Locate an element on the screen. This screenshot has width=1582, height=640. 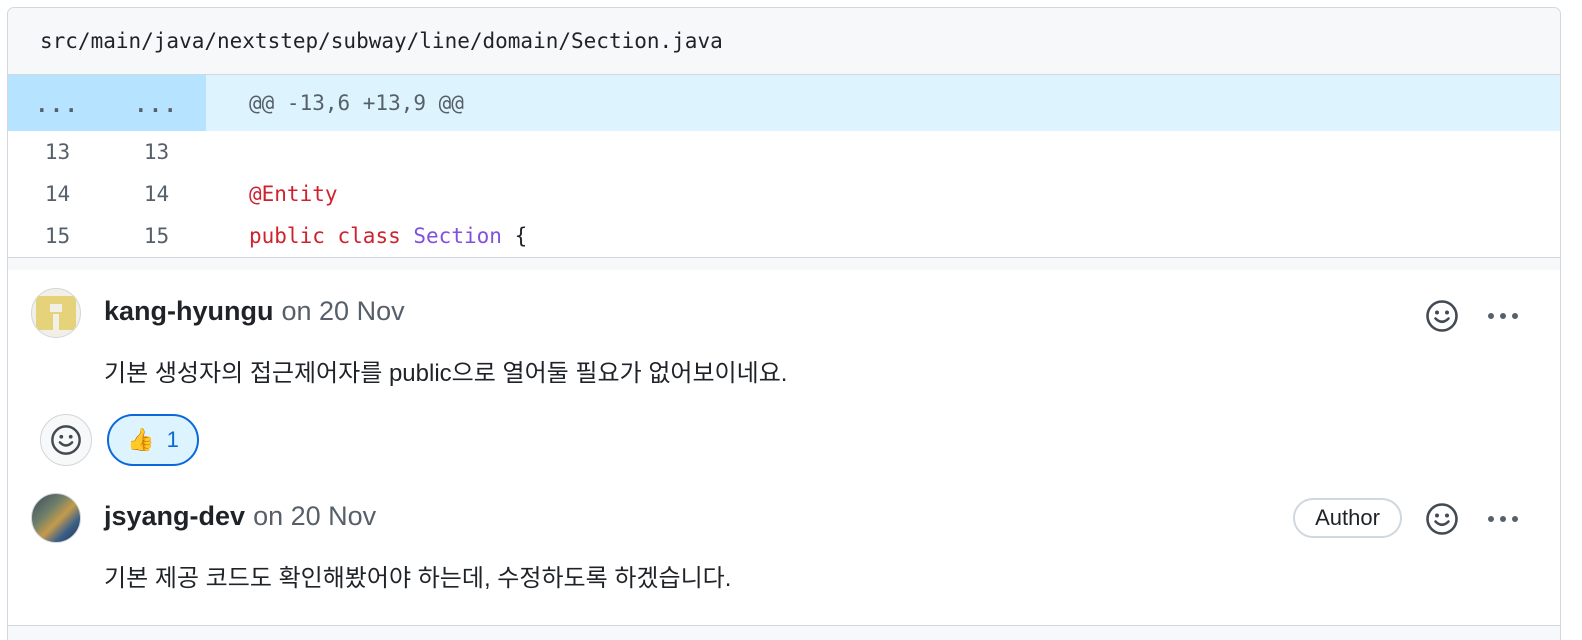
thumbs-up-icon: 👍 is located at coordinates (141, 439).